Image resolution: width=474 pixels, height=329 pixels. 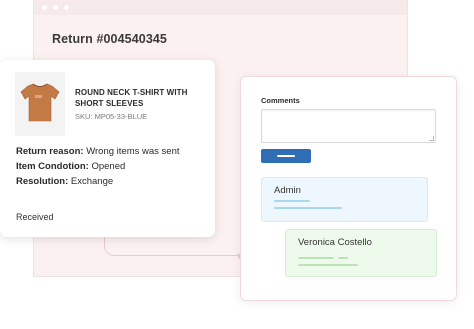 I want to click on item-condition-row: Item Condotion: Opened, so click(x=70, y=166).